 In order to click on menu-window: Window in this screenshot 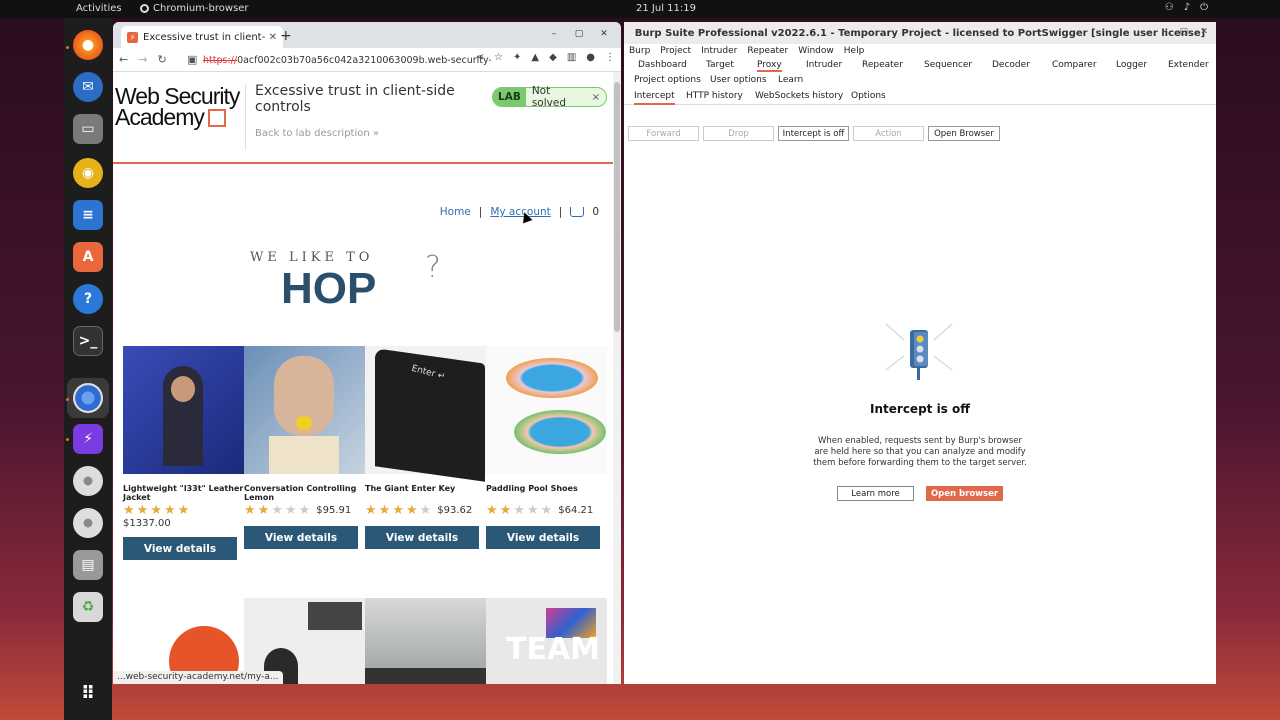, I will do `click(816, 51)`.